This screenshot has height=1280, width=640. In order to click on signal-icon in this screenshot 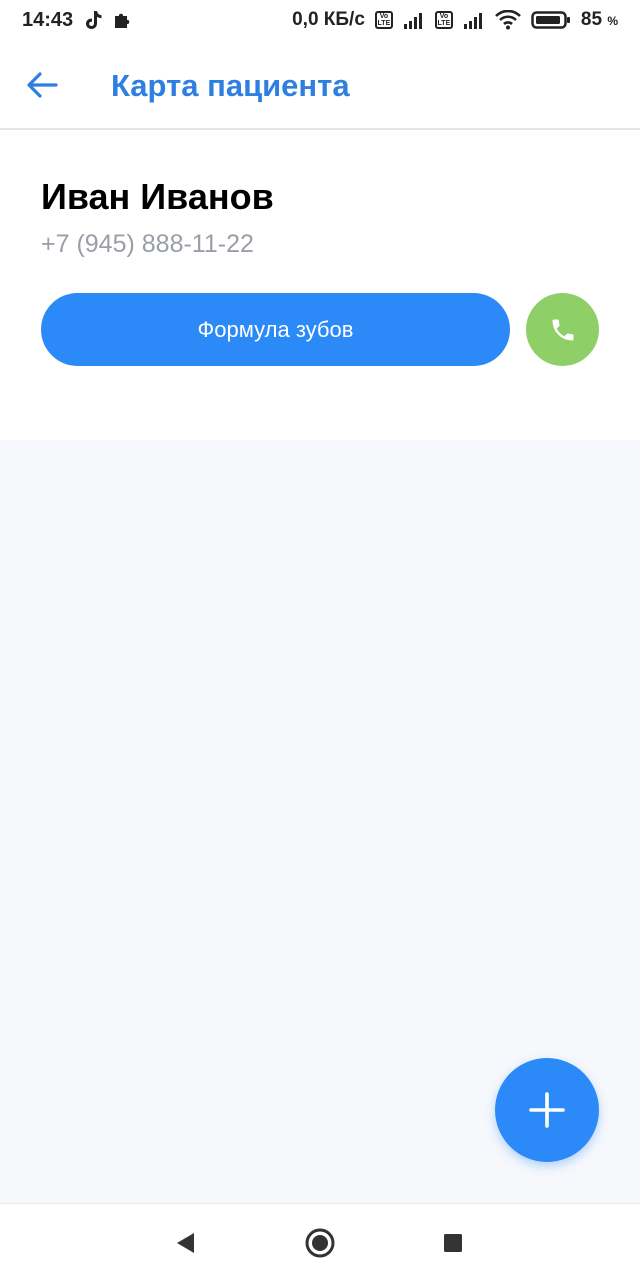, I will do `click(414, 20)`.